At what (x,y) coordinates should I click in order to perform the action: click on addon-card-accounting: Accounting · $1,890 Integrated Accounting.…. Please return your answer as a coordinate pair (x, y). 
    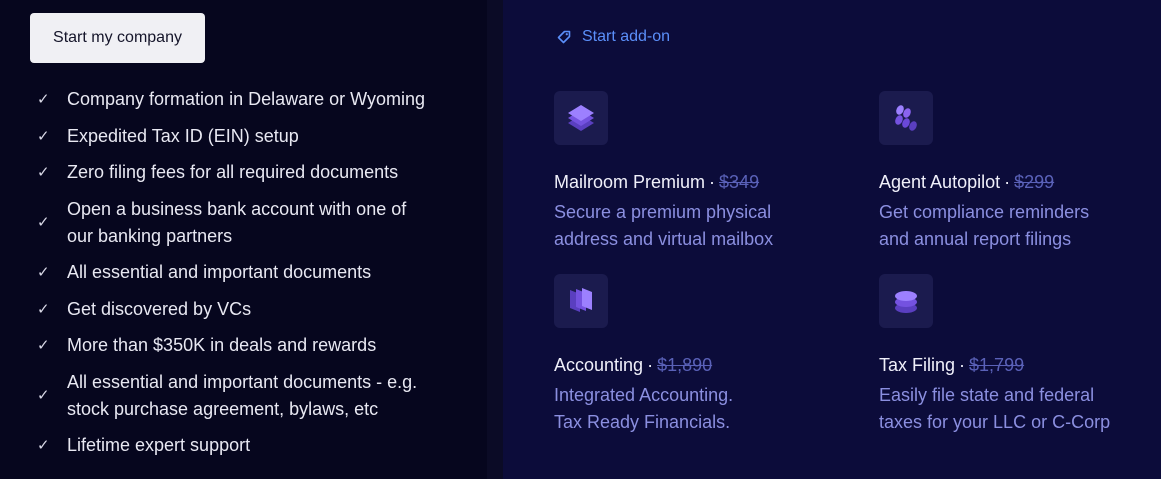
    Looking at the image, I should click on (699, 355).